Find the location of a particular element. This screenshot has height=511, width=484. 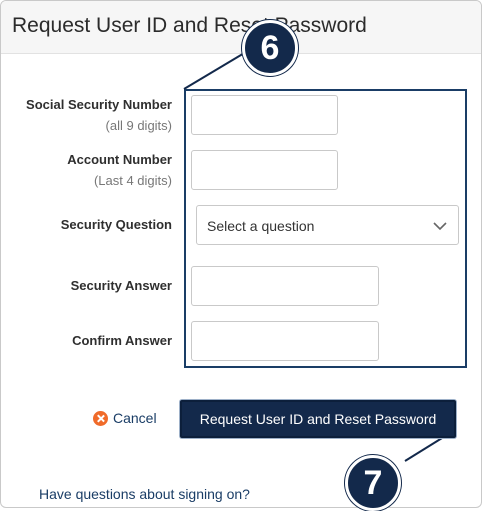

cancel-label: Cancel is located at coordinates (135, 418).